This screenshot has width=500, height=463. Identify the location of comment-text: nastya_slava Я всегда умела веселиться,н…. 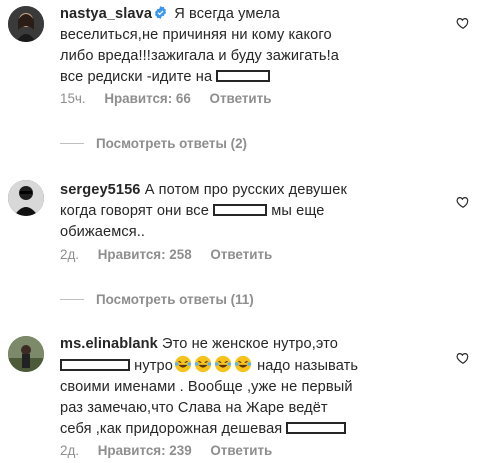
(257, 46).